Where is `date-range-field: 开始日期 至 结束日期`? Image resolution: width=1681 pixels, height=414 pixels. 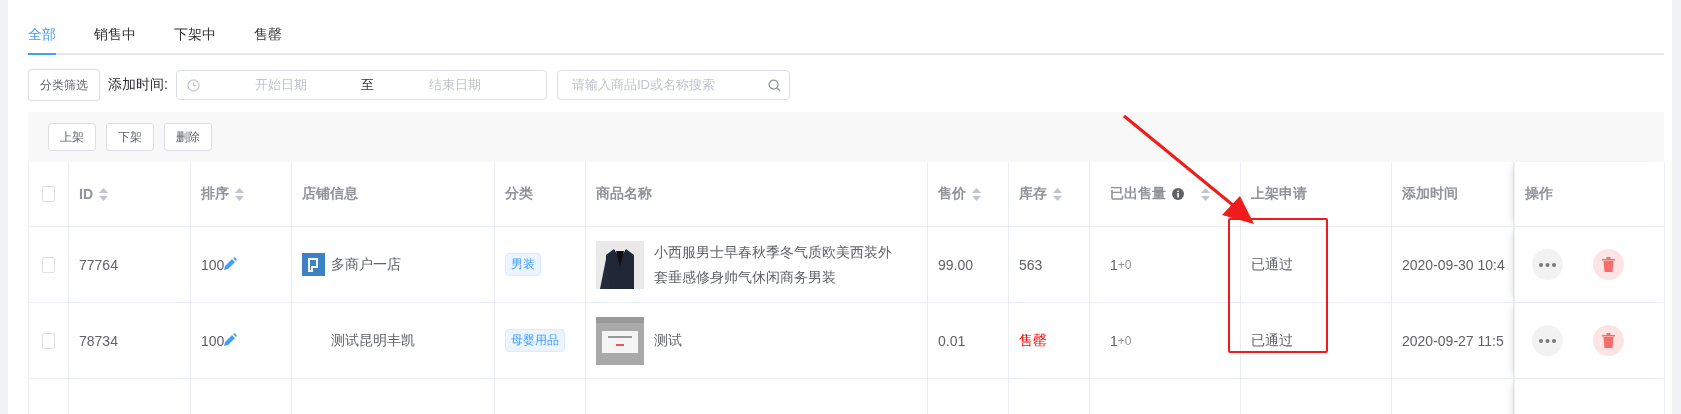 date-range-field: 开始日期 至 结束日期 is located at coordinates (361, 85).